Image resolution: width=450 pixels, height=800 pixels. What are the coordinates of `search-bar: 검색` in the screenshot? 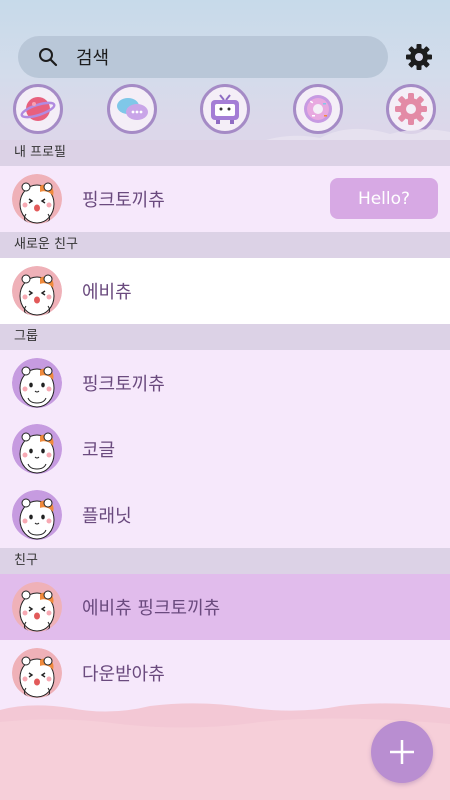 It's located at (203, 57).